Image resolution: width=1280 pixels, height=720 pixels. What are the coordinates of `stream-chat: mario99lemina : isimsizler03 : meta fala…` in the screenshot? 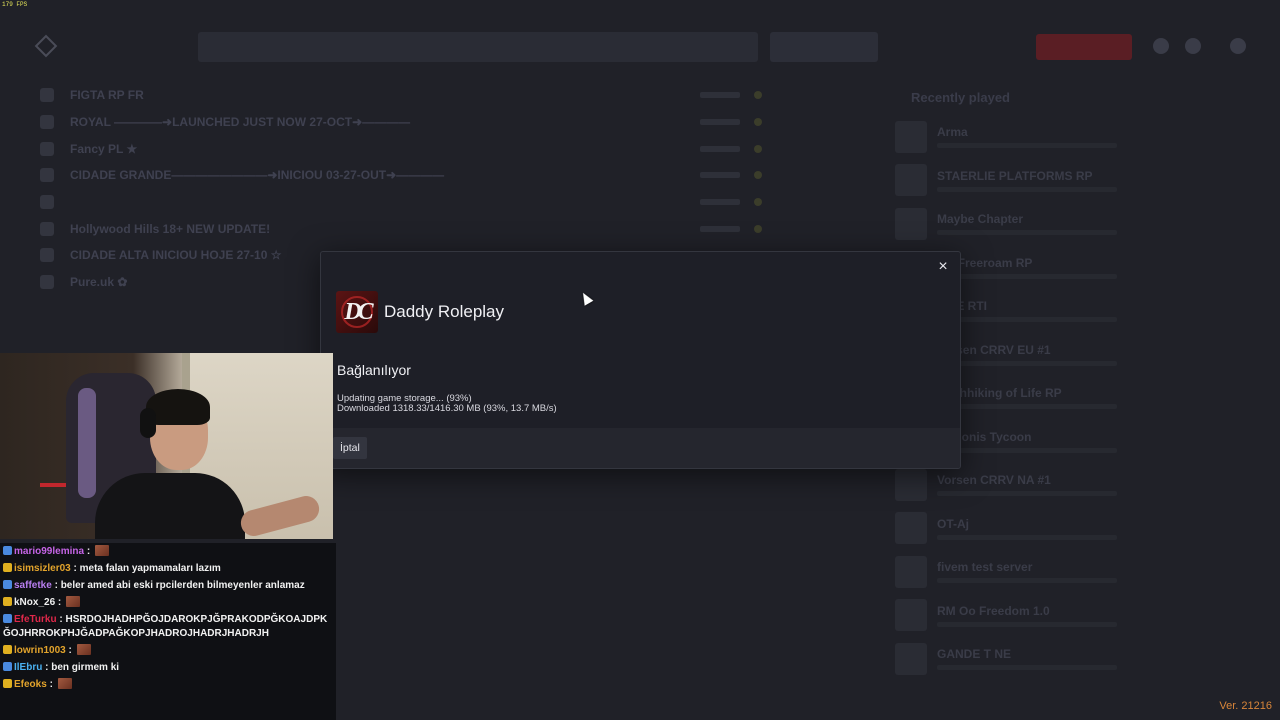 It's located at (168, 631).